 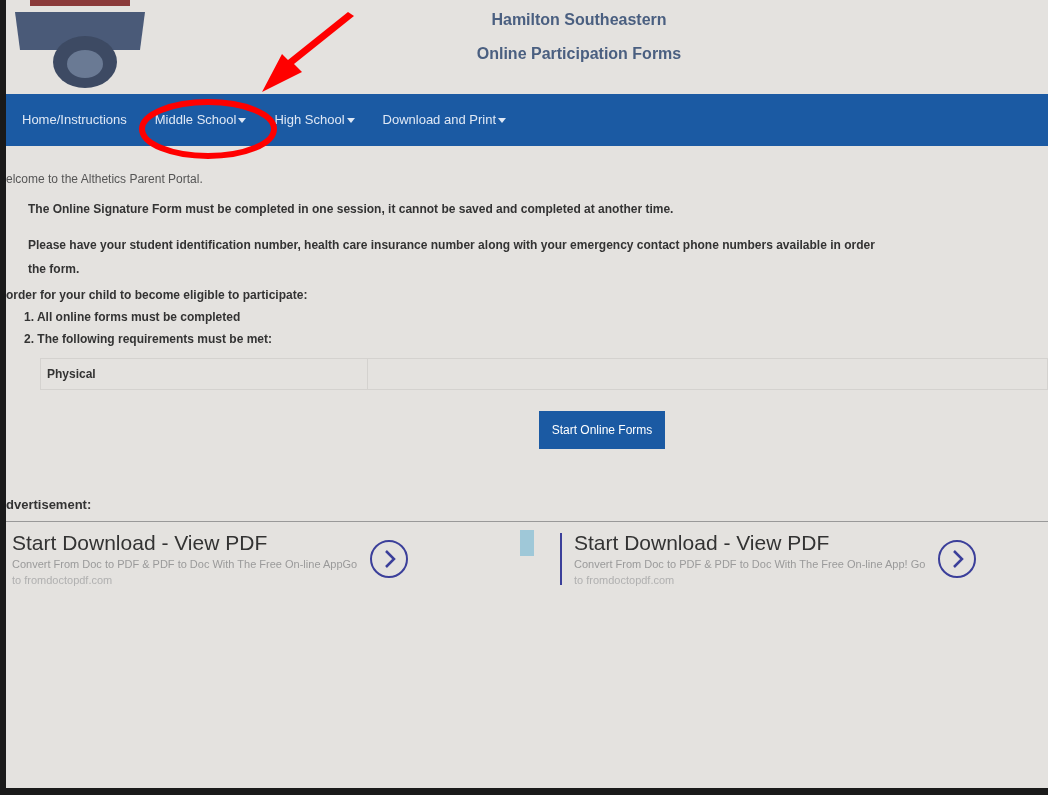 What do you see at coordinates (49, 505) in the screenshot?
I see `advertisement-heading: dvertisement:` at bounding box center [49, 505].